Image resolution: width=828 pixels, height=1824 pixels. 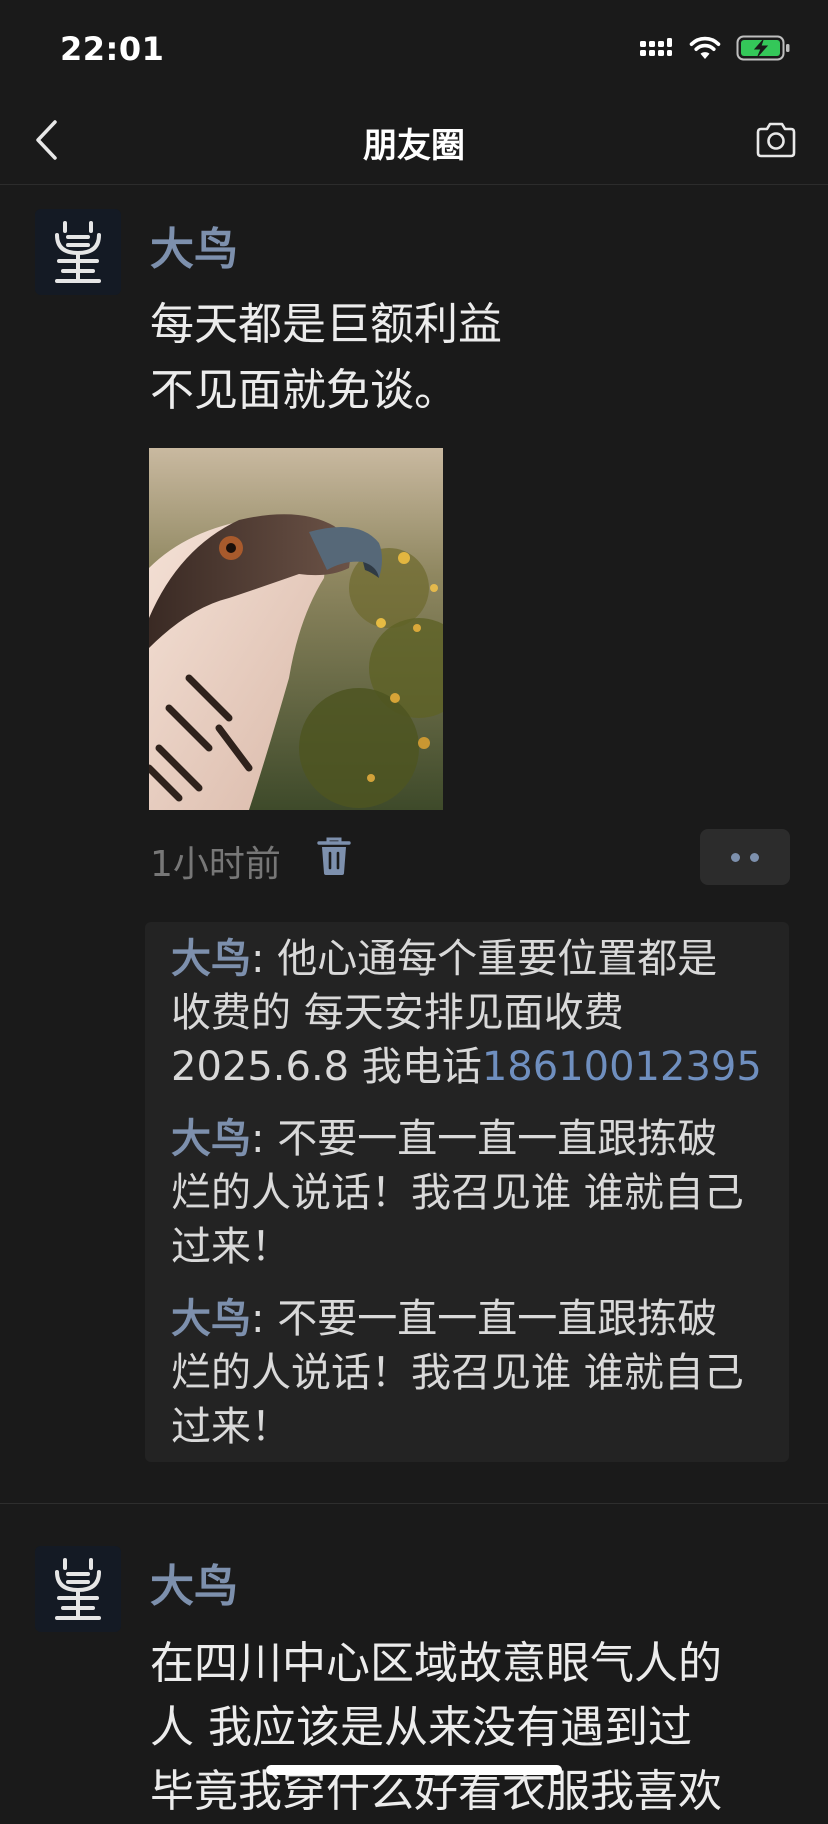 I want to click on eagle-photo, so click(x=296, y=629).